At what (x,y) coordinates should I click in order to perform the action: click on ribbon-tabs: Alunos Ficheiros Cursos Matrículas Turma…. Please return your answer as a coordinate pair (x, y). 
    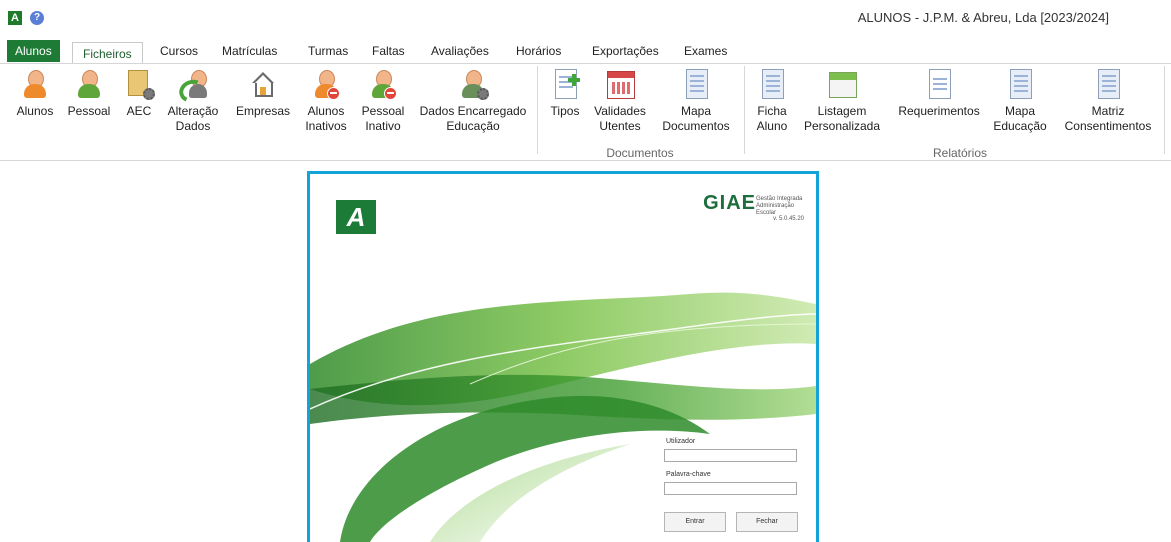
    Looking at the image, I should click on (585, 52).